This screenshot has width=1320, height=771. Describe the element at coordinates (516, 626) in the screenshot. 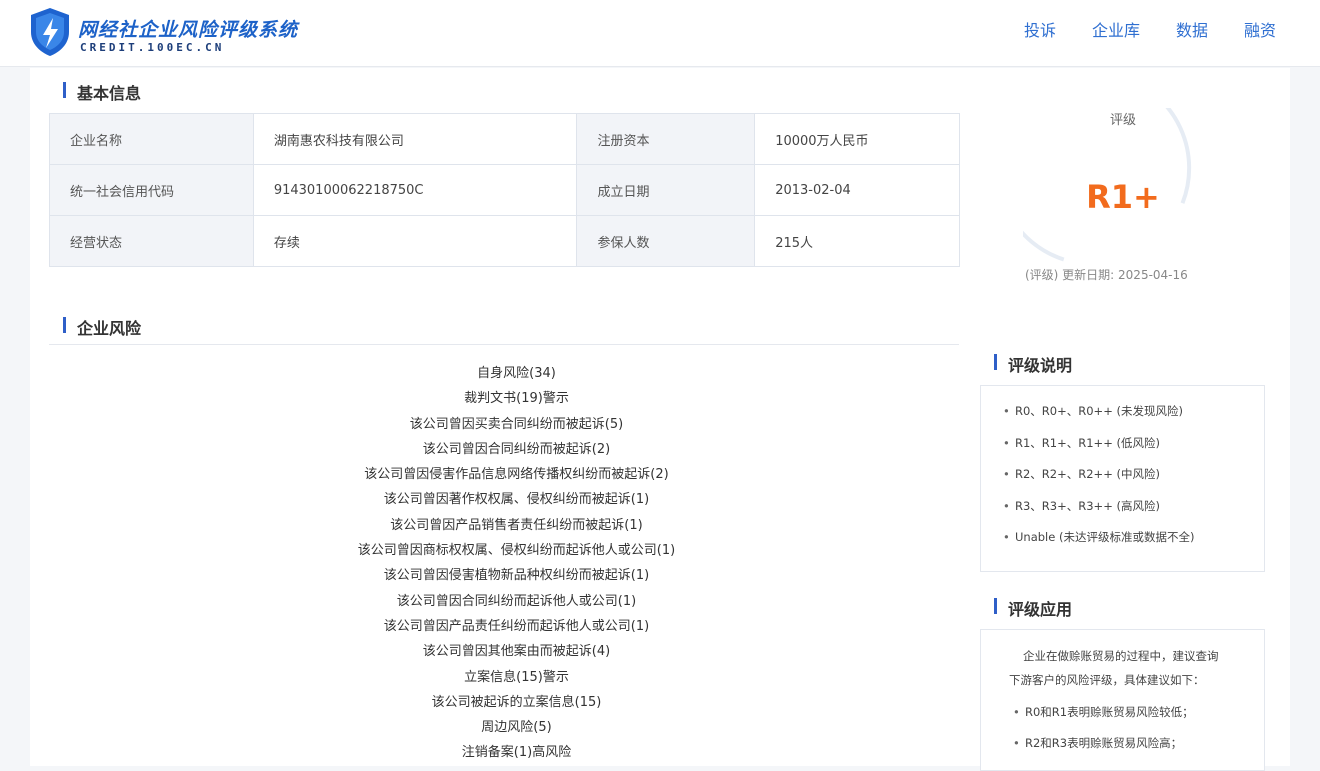

I see `list-item: 该公司曾因产品责任纠纷而起诉他人或公司(1)` at that location.